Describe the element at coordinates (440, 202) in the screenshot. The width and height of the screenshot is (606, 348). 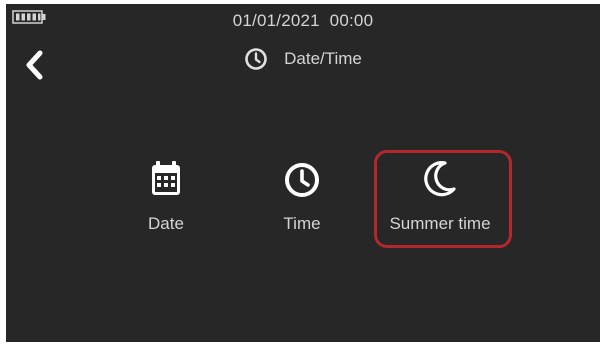
I see `menu-item-summer-time: Summer time` at that location.